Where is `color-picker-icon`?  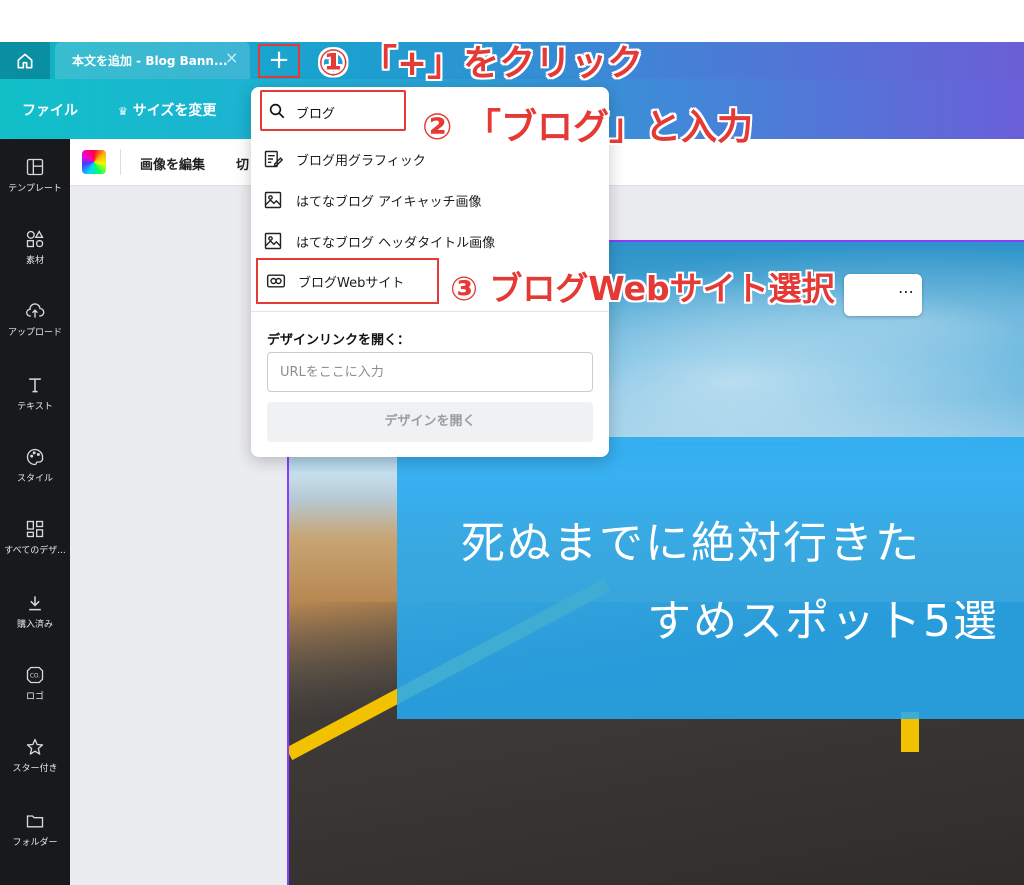 color-picker-icon is located at coordinates (94, 162).